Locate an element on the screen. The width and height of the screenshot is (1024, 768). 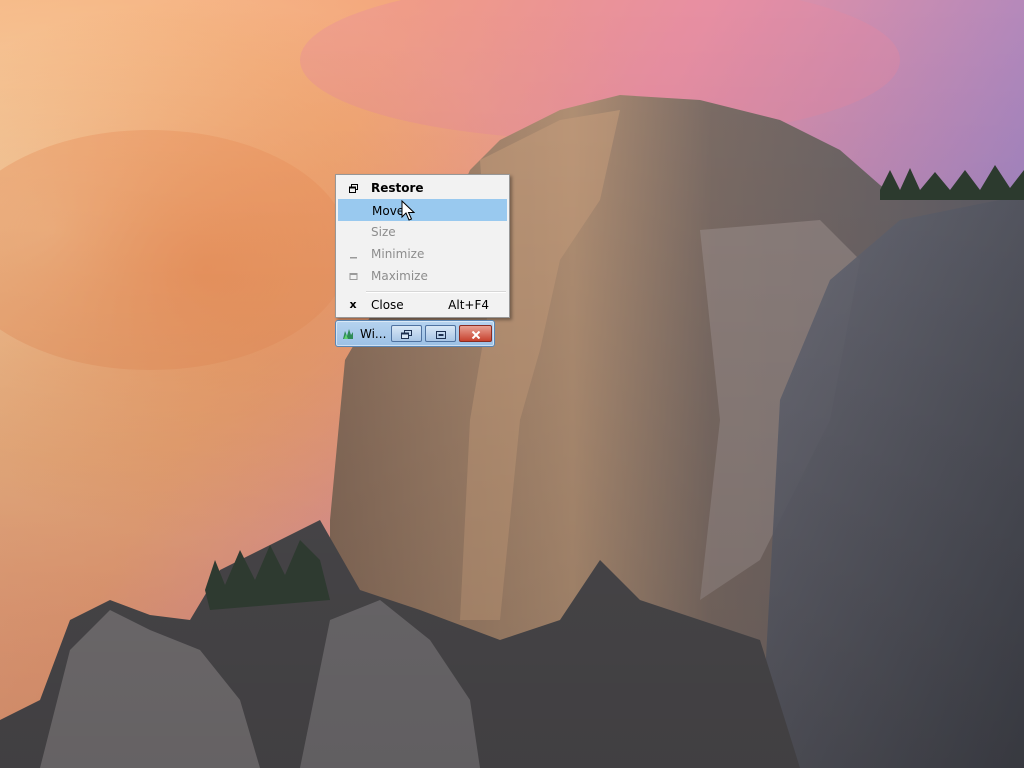
restore-button is located at coordinates (406, 333).